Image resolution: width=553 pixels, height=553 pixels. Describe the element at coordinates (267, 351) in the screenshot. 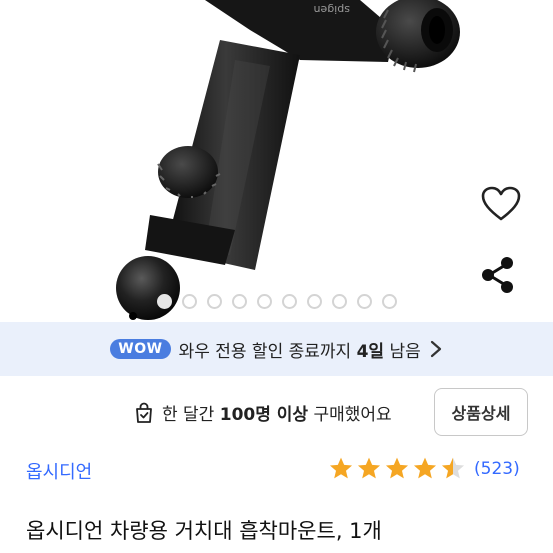

I see `wow-text-prefix: 와우 전용 할인 종료까지` at that location.